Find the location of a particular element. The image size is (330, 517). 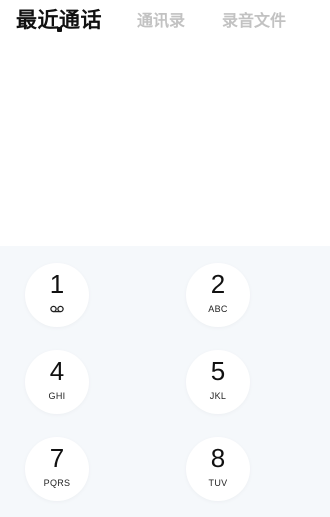

tab-contacts: 通讯录 is located at coordinates (161, 19).